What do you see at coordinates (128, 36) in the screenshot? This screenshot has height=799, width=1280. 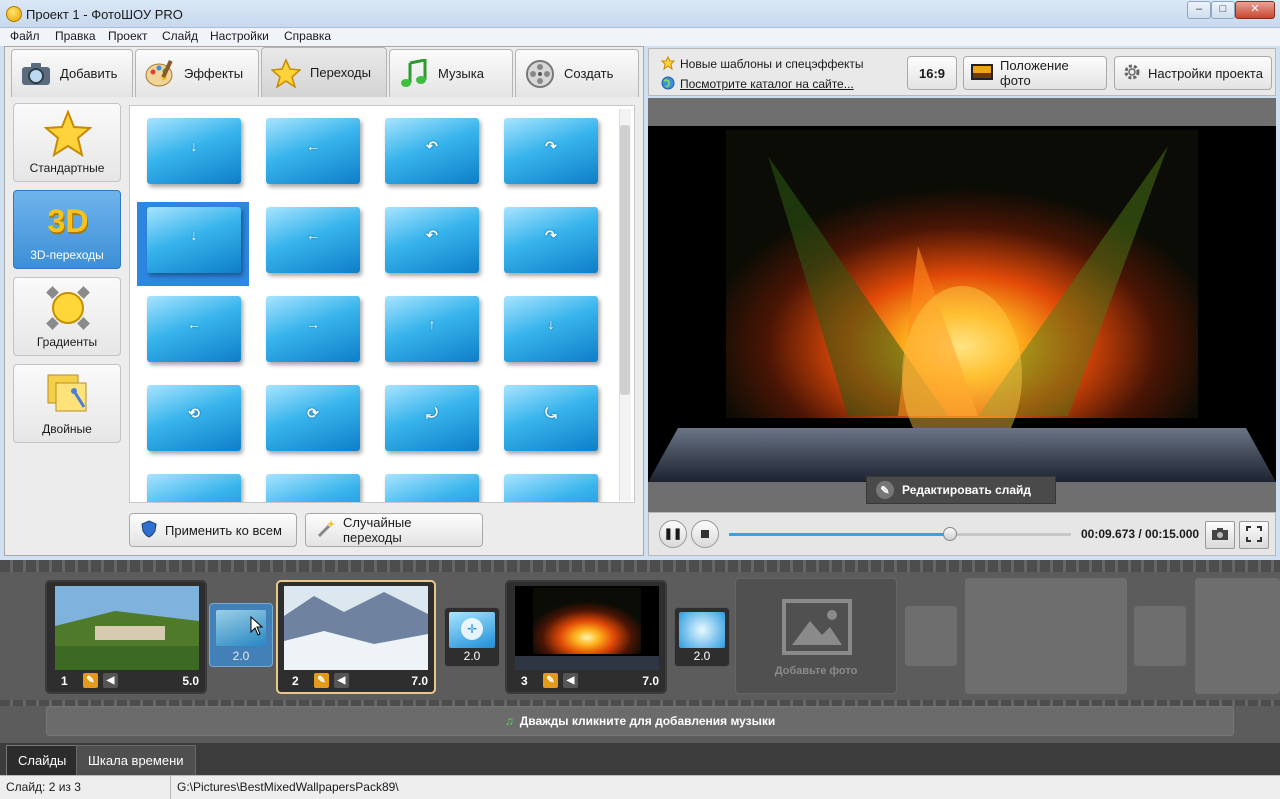 I see `menu-project: Проект` at bounding box center [128, 36].